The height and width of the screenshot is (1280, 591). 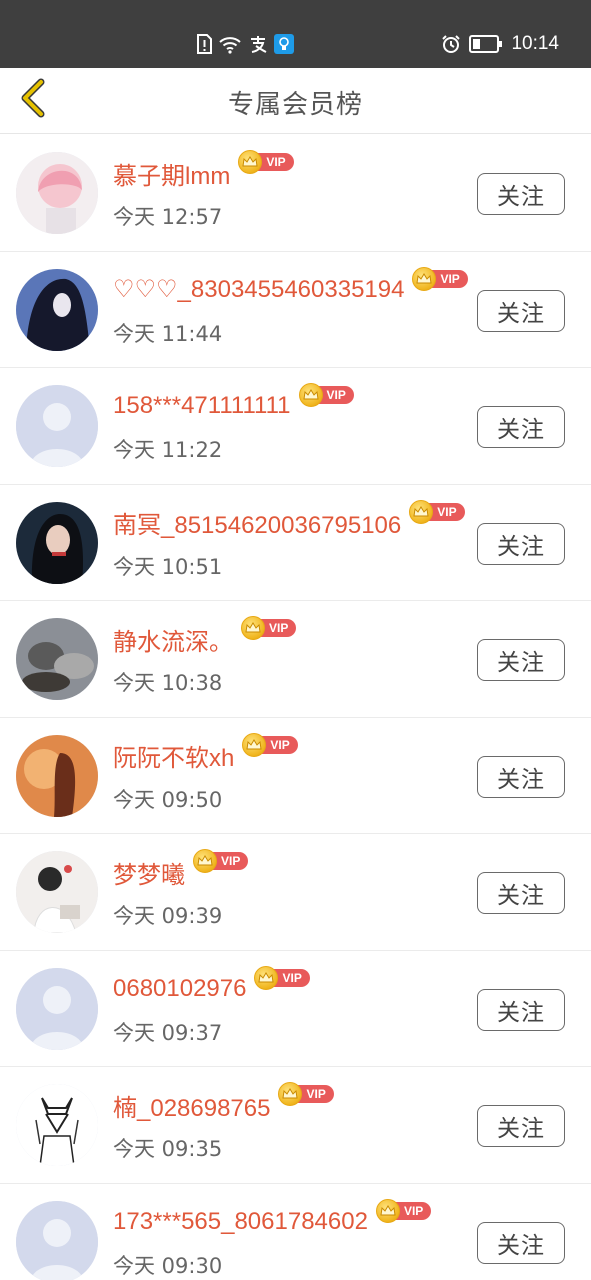 What do you see at coordinates (57, 1125) in the screenshot?
I see `sketch-fox-mask-avatar` at bounding box center [57, 1125].